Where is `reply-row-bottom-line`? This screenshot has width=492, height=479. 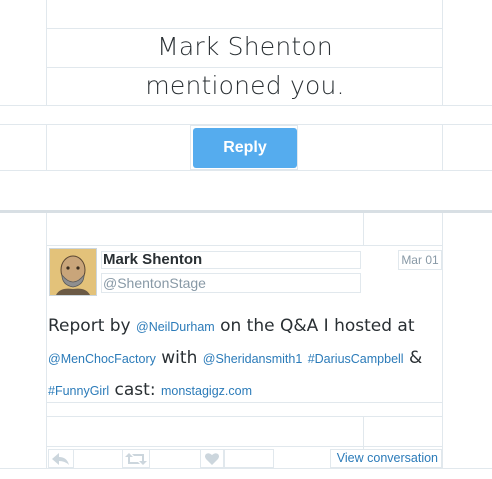 reply-row-bottom-line is located at coordinates (246, 170).